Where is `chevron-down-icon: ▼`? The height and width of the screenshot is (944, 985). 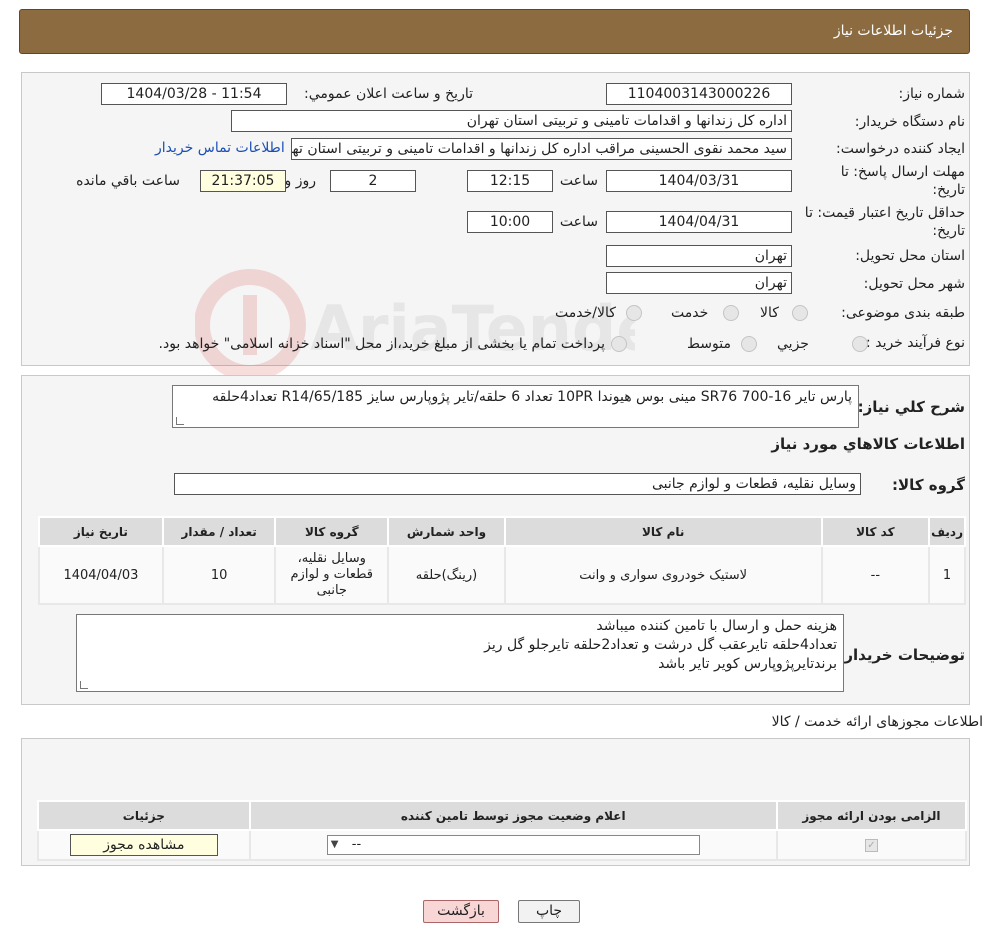 chevron-down-icon: ▼ is located at coordinates (334, 844).